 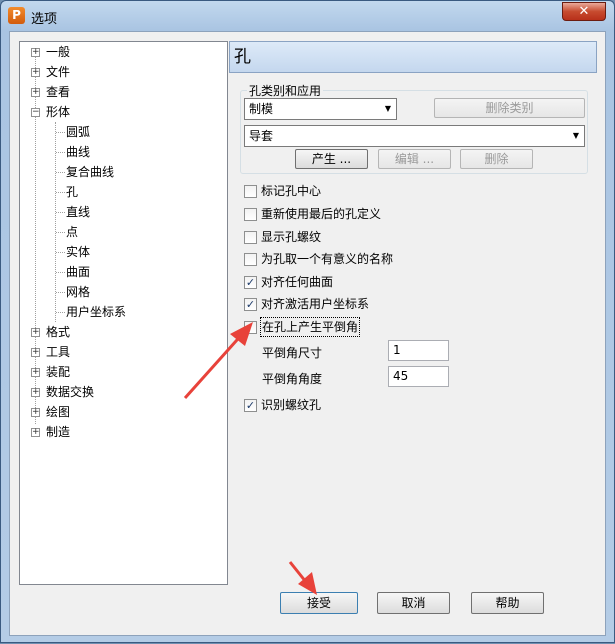 What do you see at coordinates (250, 458) in the screenshot?
I see `annotation-arrows` at bounding box center [250, 458].